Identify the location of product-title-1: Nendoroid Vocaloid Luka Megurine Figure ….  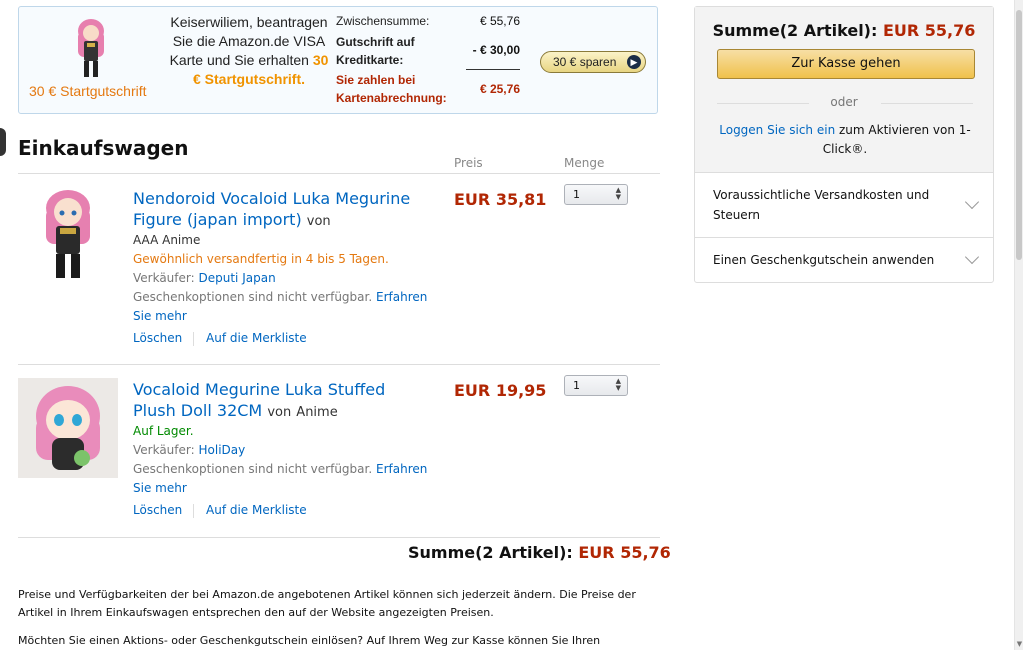
(283, 210).